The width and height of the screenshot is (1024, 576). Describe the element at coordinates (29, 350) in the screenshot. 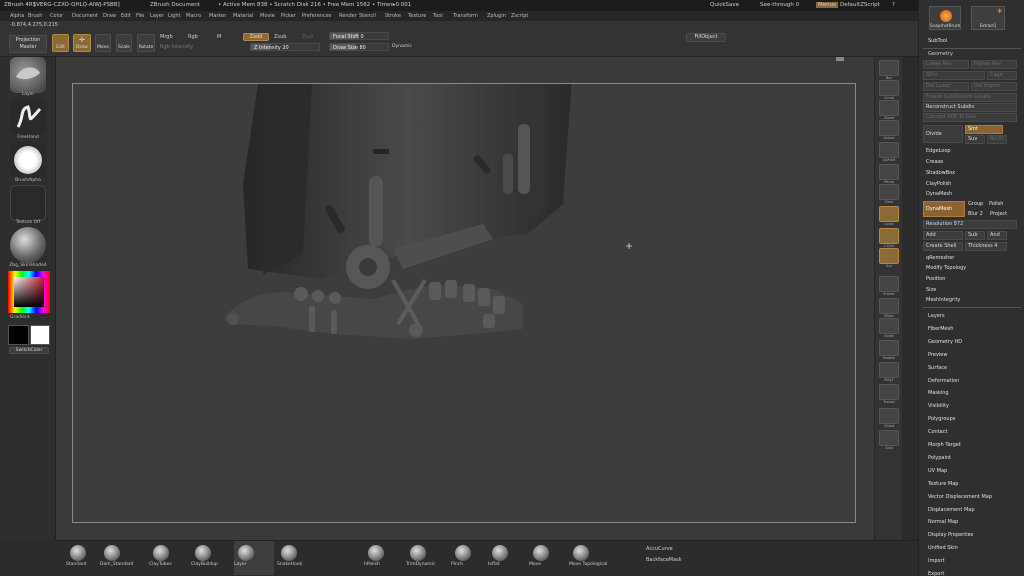

I see `switch-color-button: SwitchColor` at that location.